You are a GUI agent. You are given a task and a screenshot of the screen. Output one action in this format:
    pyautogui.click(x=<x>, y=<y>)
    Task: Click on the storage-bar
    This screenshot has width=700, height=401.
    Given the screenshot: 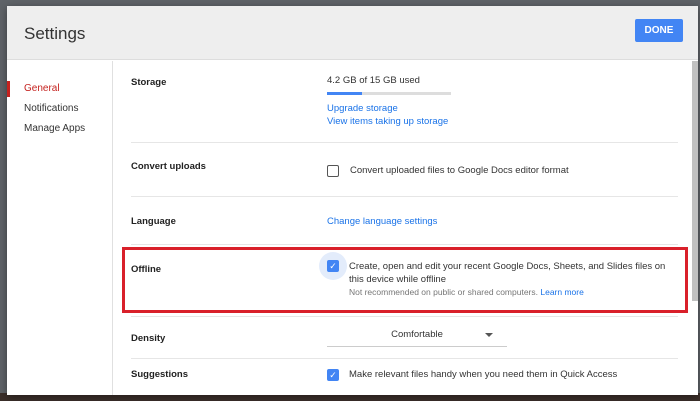 What is the action you would take?
    pyautogui.click(x=389, y=93)
    